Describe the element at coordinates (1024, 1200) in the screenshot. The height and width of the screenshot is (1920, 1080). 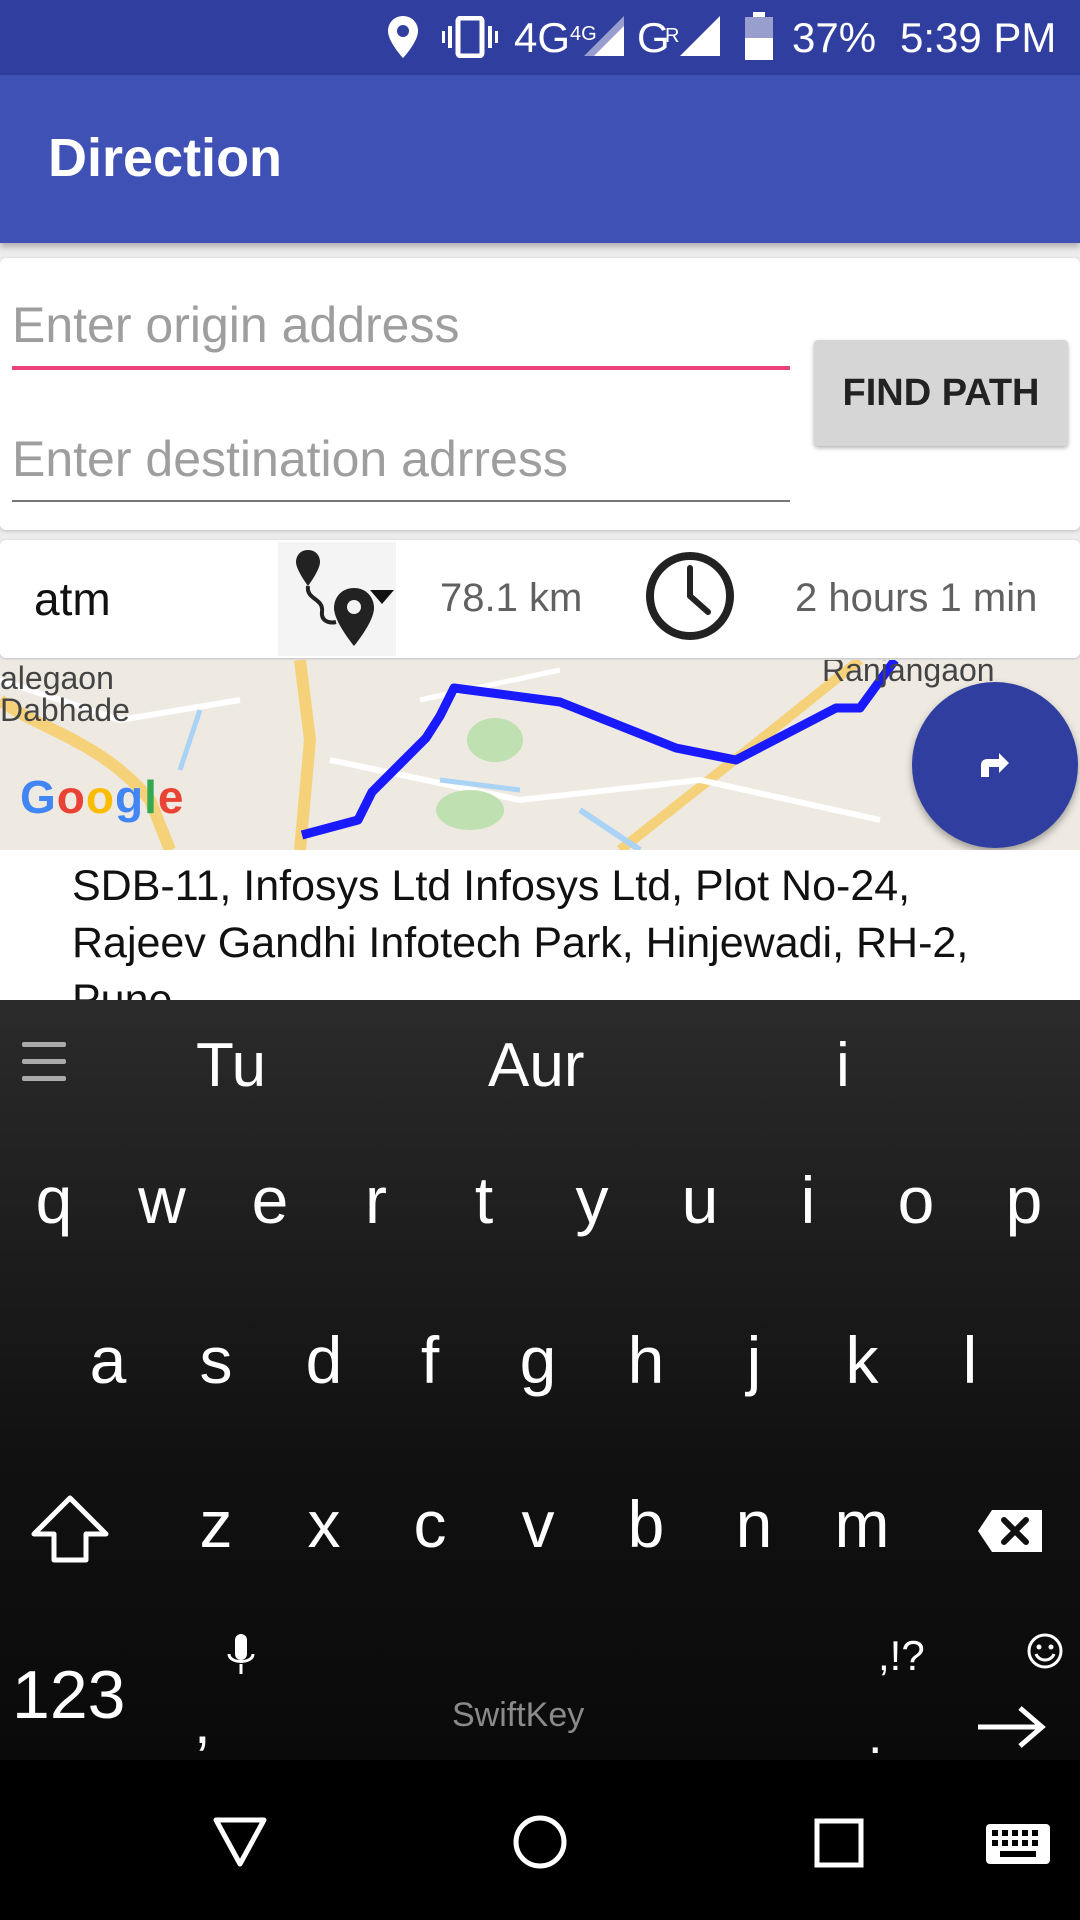
I see `key-p: p` at that location.